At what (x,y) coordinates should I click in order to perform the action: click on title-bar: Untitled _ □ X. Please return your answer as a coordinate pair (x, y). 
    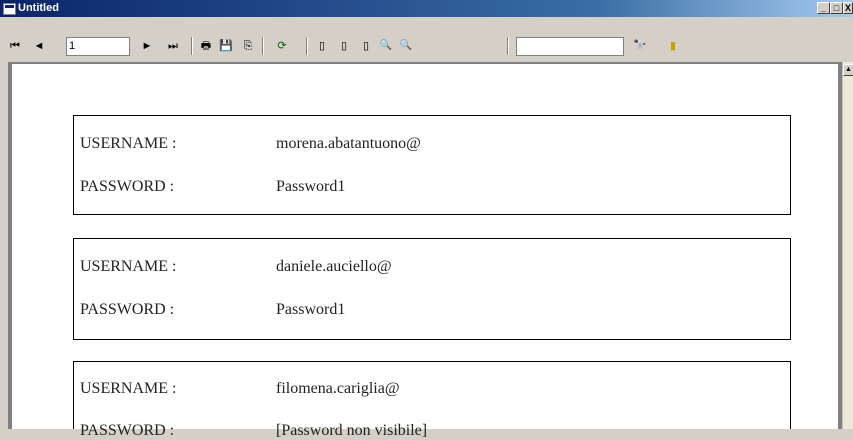
    Looking at the image, I should click on (426, 8).